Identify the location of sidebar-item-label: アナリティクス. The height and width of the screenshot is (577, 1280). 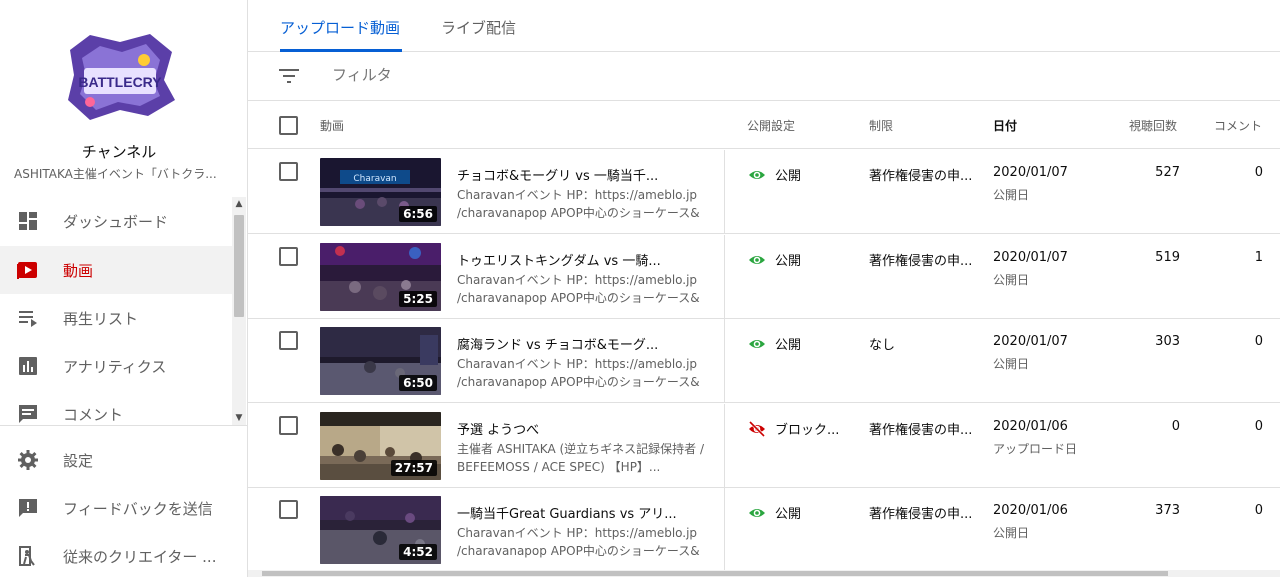
(115, 367).